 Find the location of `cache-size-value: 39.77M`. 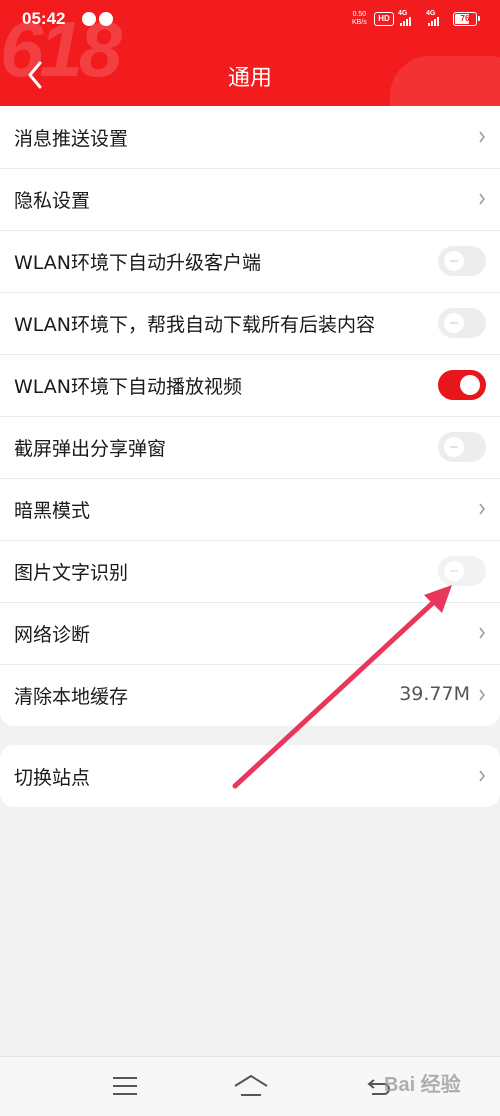

cache-size-value: 39.77M is located at coordinates (434, 694).